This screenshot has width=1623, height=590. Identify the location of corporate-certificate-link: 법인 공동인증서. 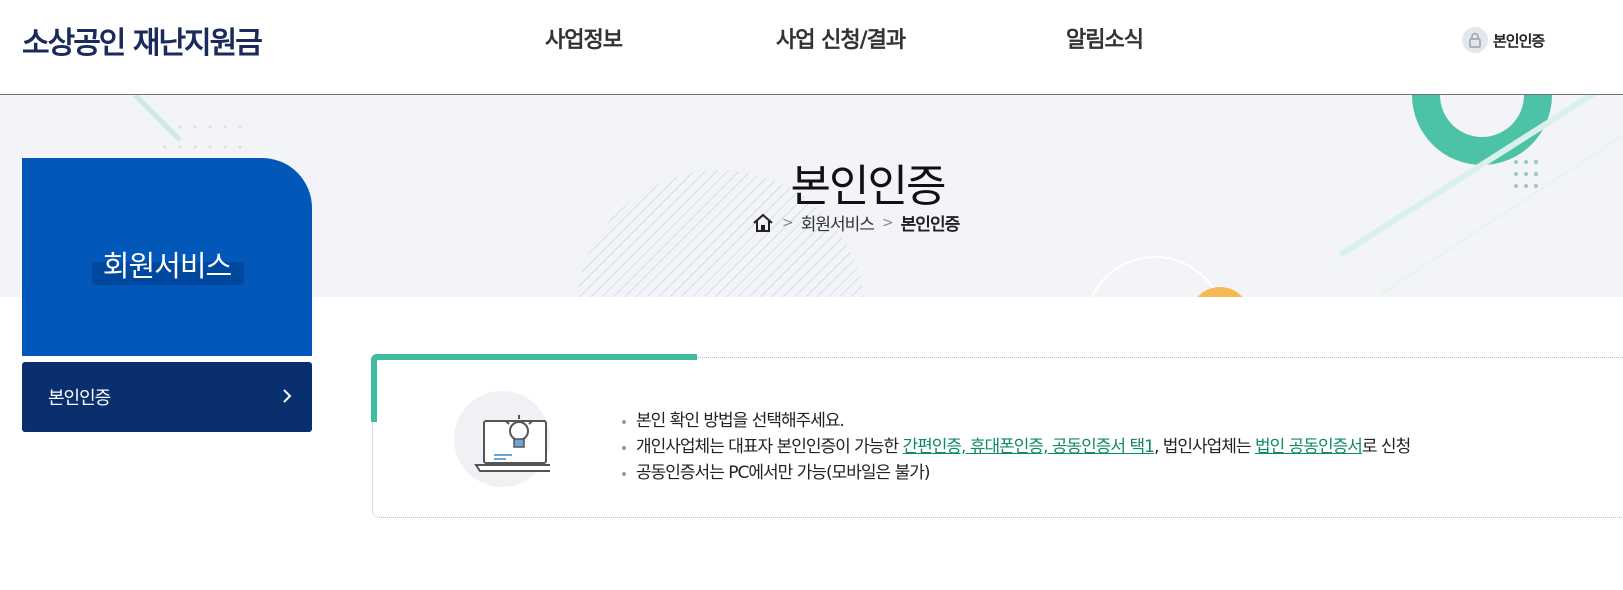
(1309, 447).